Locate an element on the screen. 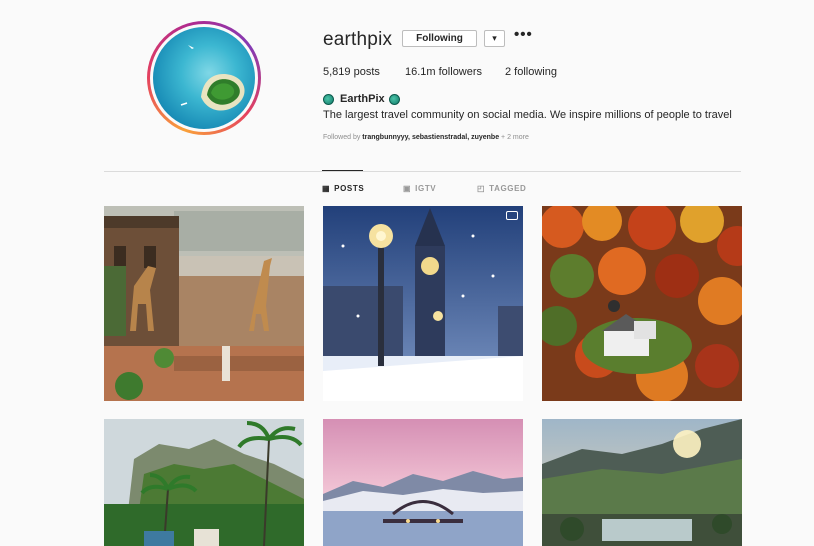 The image size is (814, 546). island-illustration is located at coordinates (212, 78).